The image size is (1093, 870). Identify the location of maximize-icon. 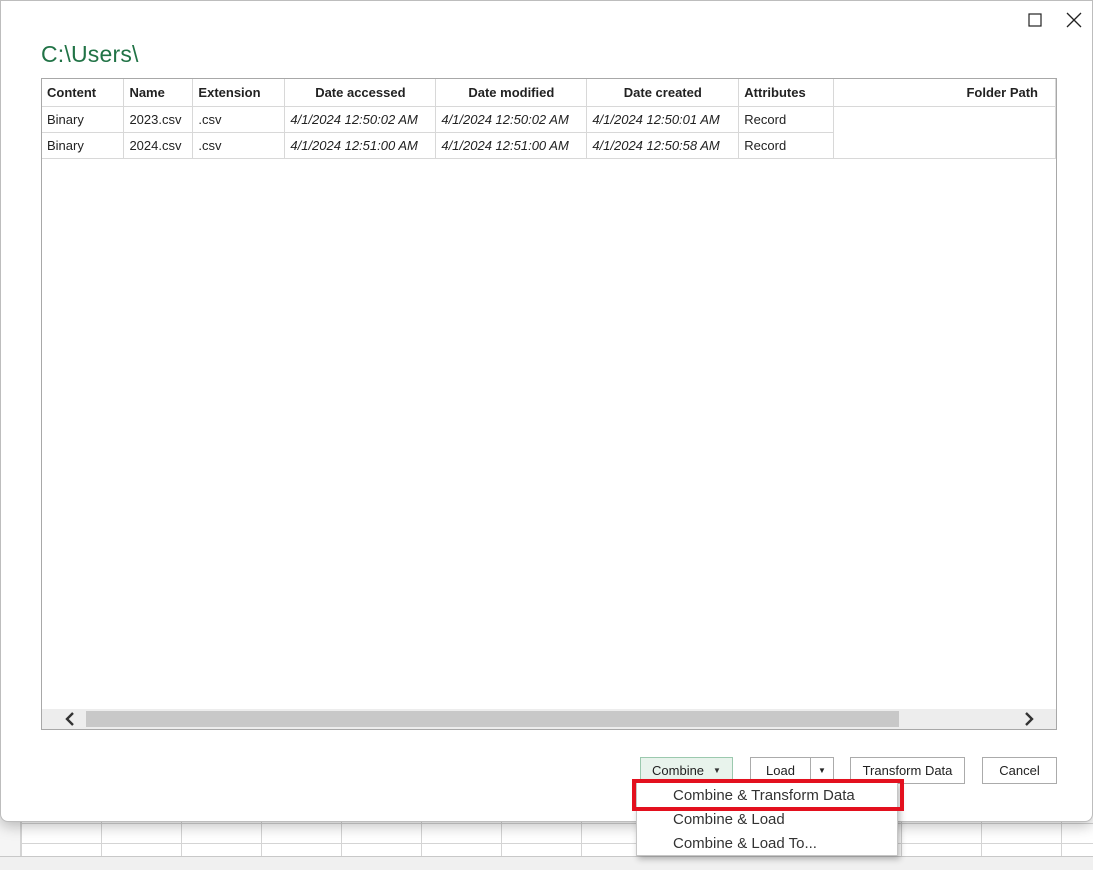
(1035, 20).